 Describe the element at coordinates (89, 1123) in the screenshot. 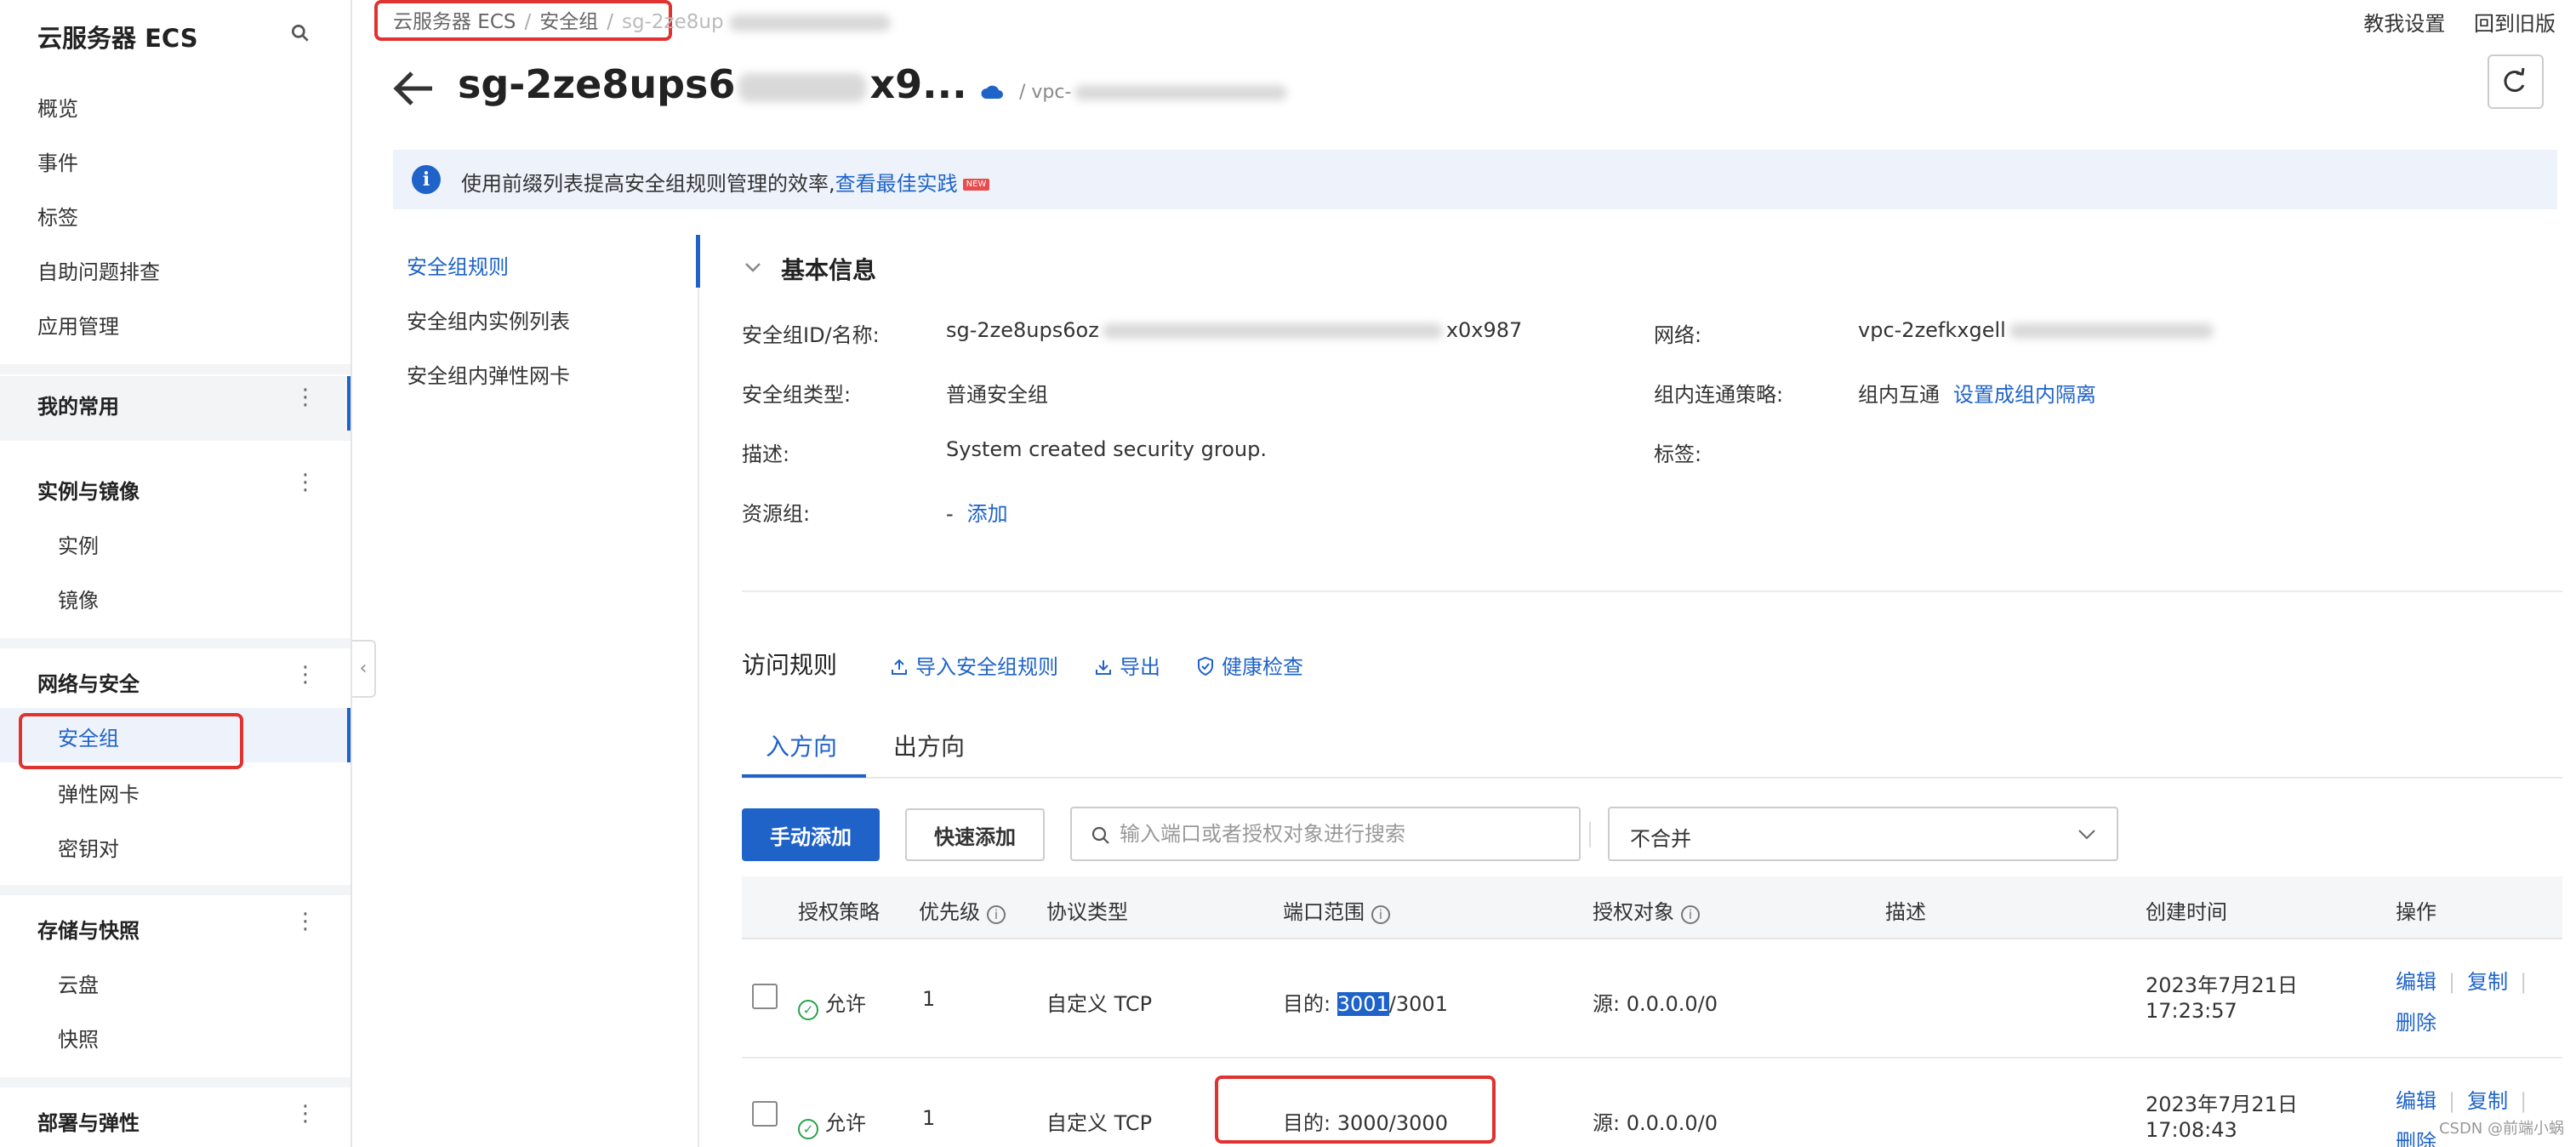

I see `sidebar-group-label: 部署与弹性` at that location.